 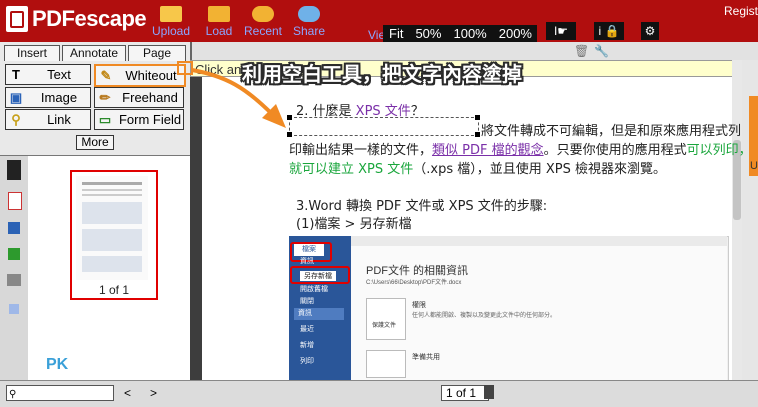 I want to click on highlight-saveas, so click(x=320, y=275).